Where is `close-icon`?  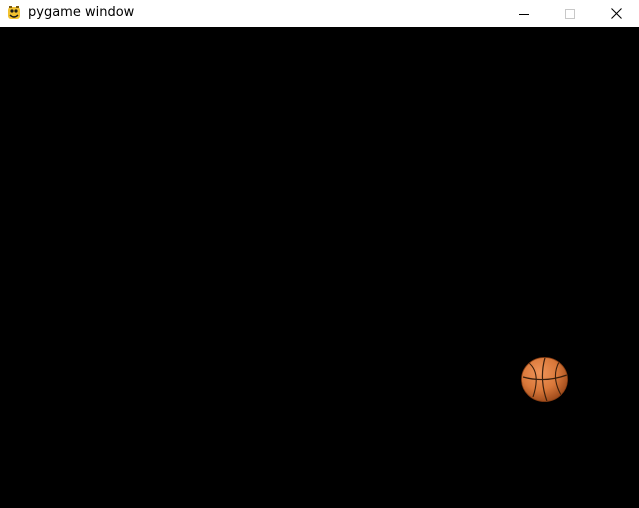
close-icon is located at coordinates (616, 13).